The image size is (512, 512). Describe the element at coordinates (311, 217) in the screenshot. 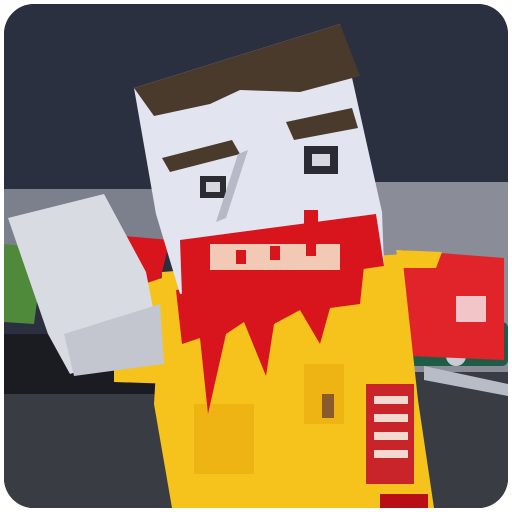

I see `blood-drop-face` at that location.